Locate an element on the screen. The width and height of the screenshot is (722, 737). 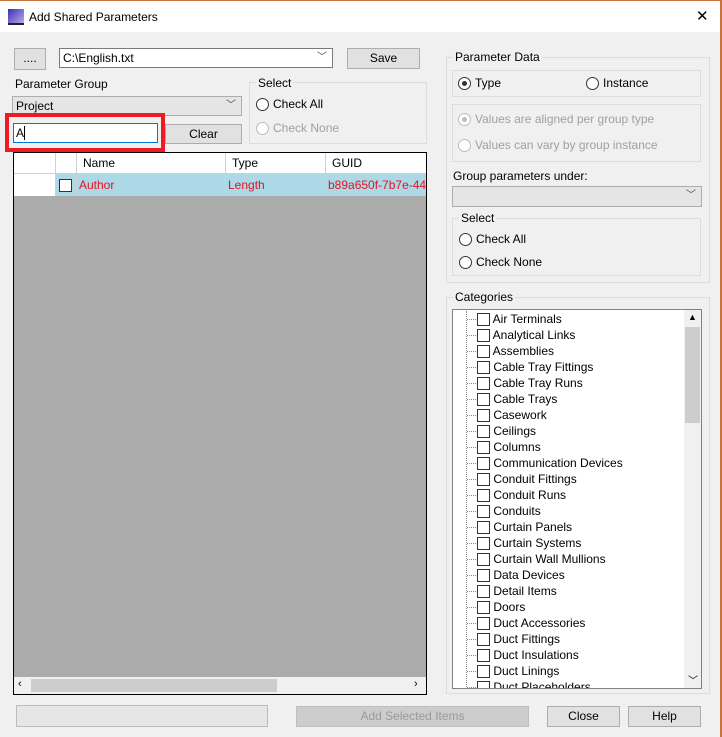
category-item: Duct Insulations is located at coordinates (523, 655).